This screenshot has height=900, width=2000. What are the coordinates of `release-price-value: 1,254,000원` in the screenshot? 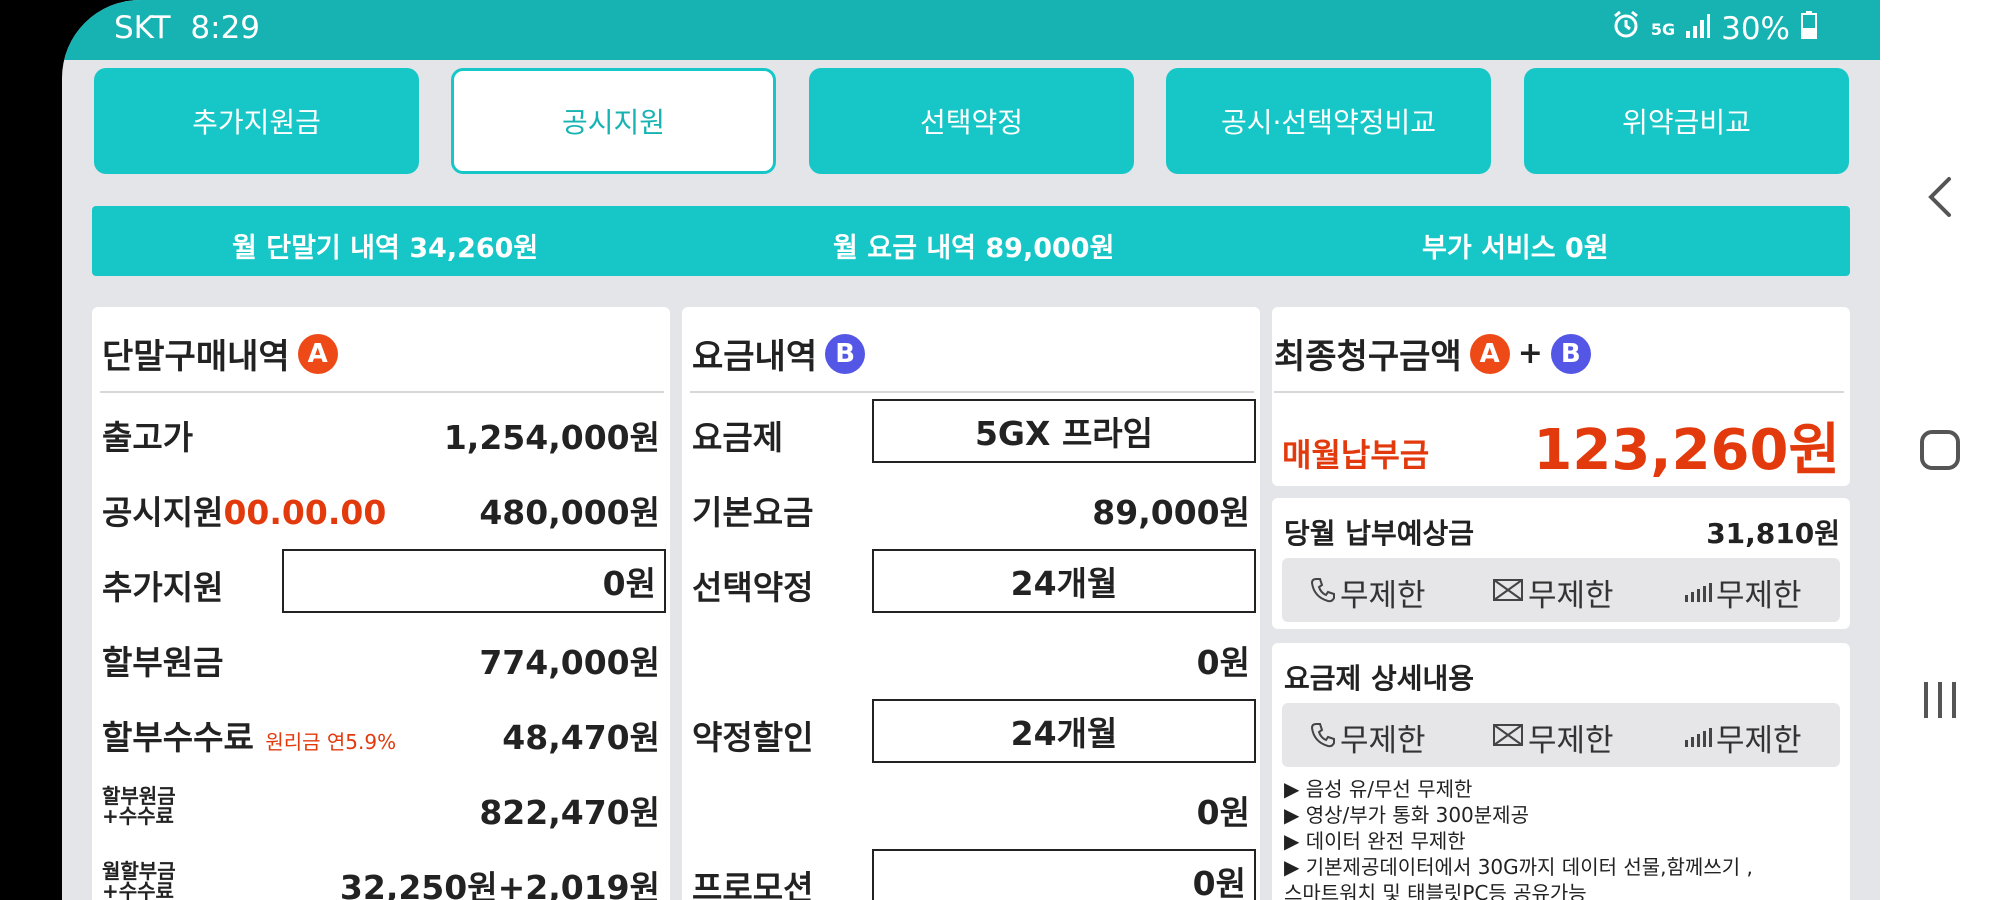 It's located at (551, 437).